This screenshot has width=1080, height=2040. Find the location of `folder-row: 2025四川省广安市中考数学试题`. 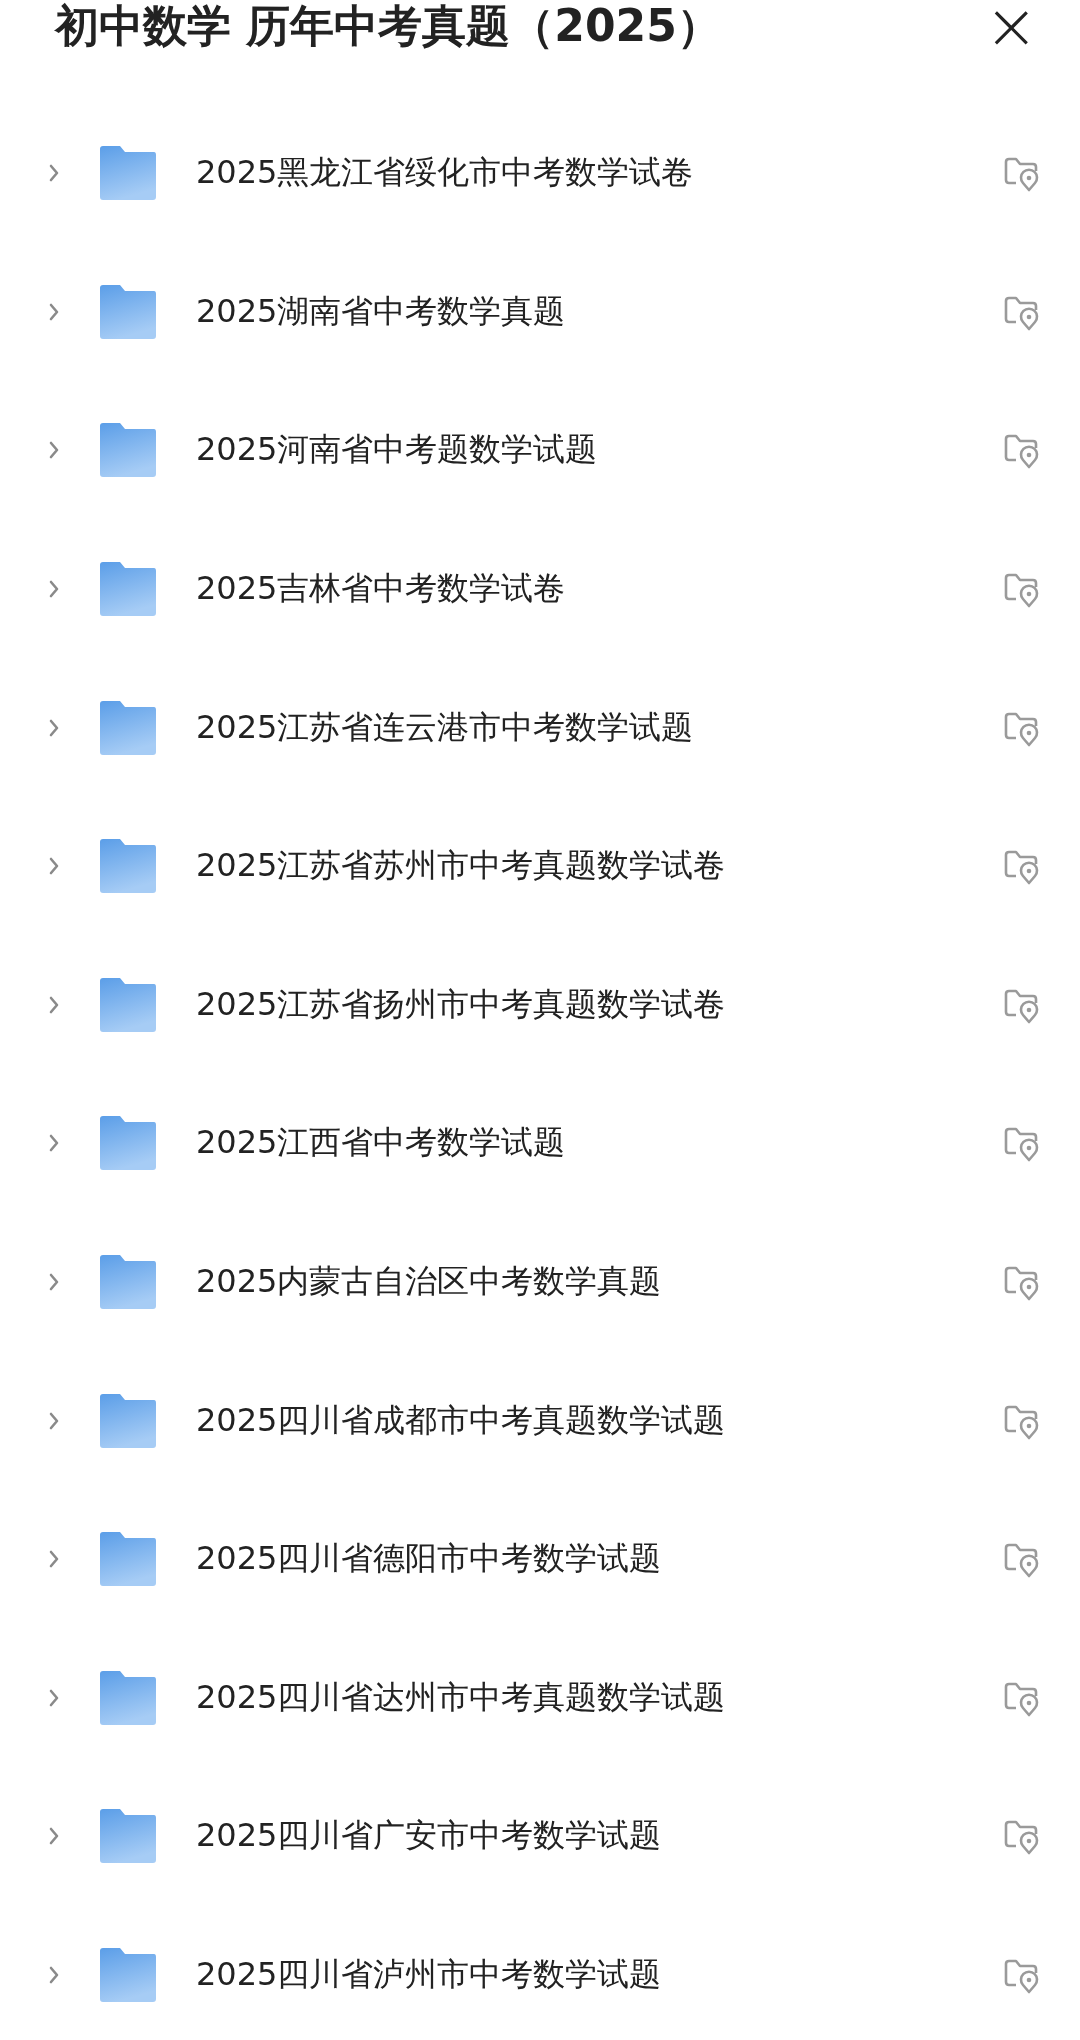

folder-row: 2025四川省广安市中考数学试题 is located at coordinates (540, 1836).